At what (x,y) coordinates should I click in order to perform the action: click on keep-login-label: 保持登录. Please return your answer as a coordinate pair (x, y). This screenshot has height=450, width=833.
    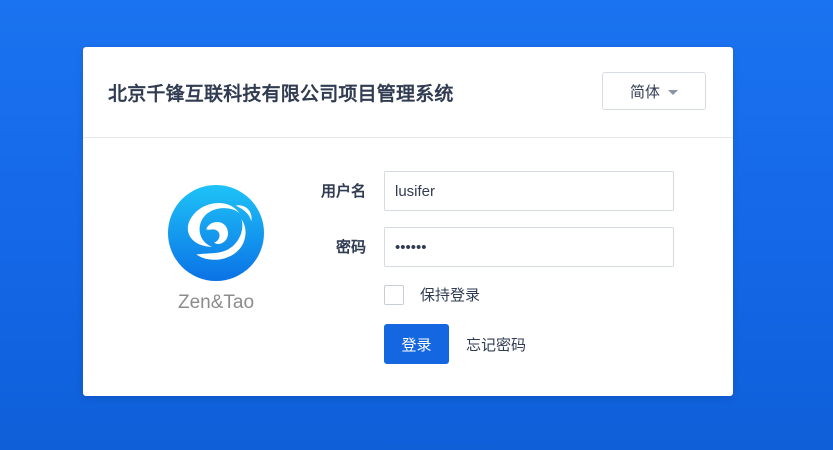
    Looking at the image, I should click on (450, 294).